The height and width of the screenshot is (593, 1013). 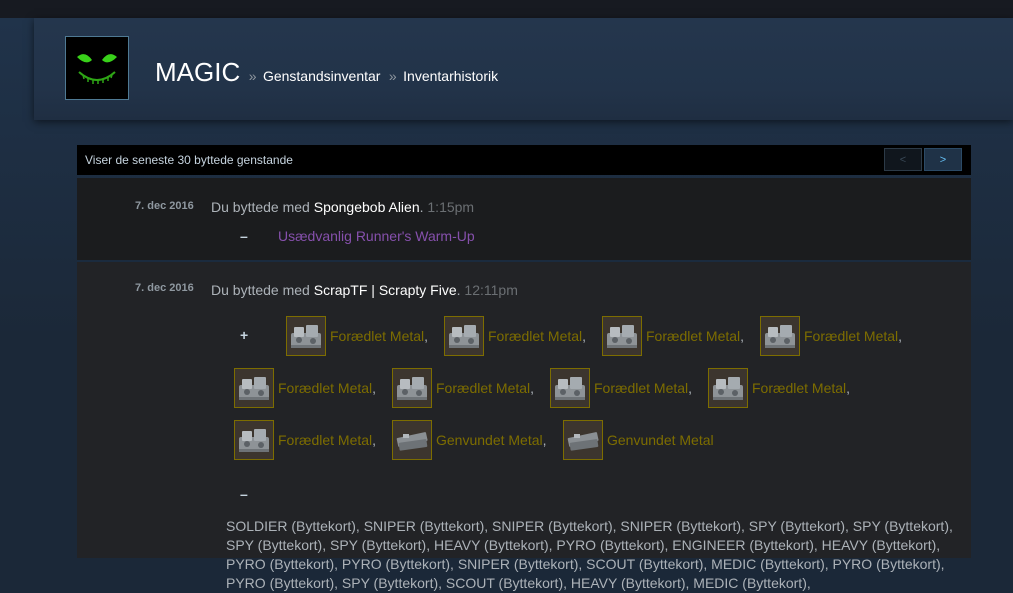 What do you see at coordinates (197, 72) in the screenshot?
I see `profile-name: MAGIC` at bounding box center [197, 72].